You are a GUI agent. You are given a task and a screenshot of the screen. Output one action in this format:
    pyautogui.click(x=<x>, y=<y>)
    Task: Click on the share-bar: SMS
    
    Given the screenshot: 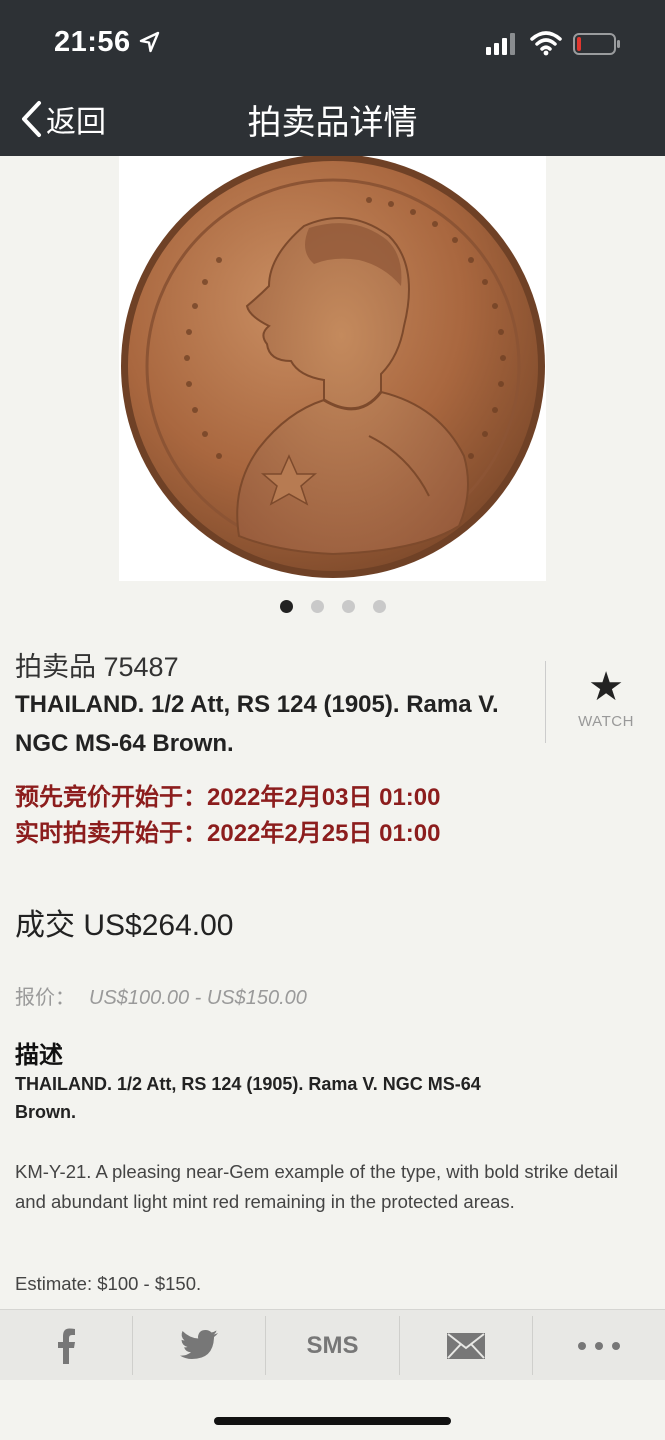 What is the action you would take?
    pyautogui.click(x=332, y=1345)
    